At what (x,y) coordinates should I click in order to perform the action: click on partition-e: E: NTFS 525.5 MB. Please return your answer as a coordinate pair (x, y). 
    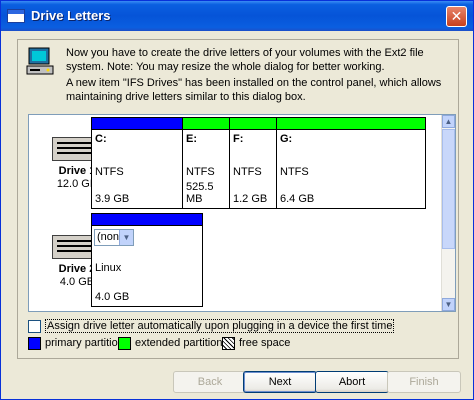
    Looking at the image, I should click on (206, 163).